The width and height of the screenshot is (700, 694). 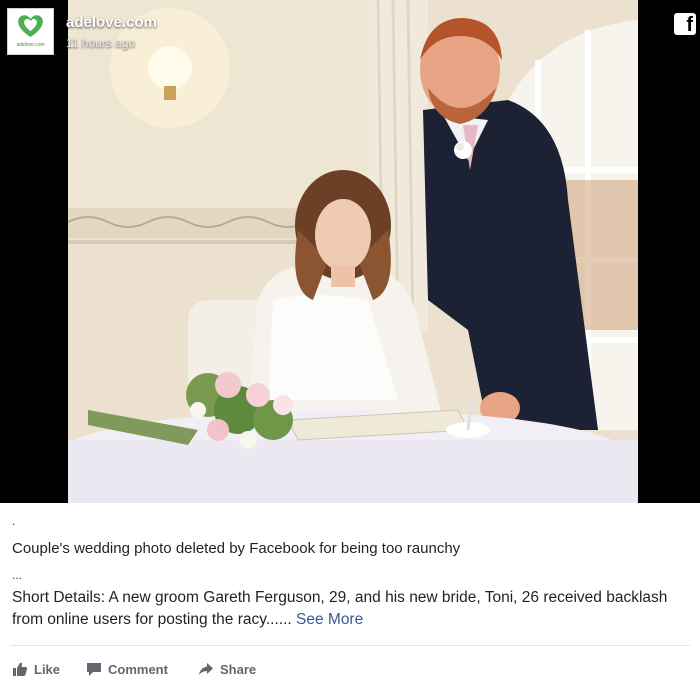 I want to click on see-more-link: See More, so click(x=329, y=619).